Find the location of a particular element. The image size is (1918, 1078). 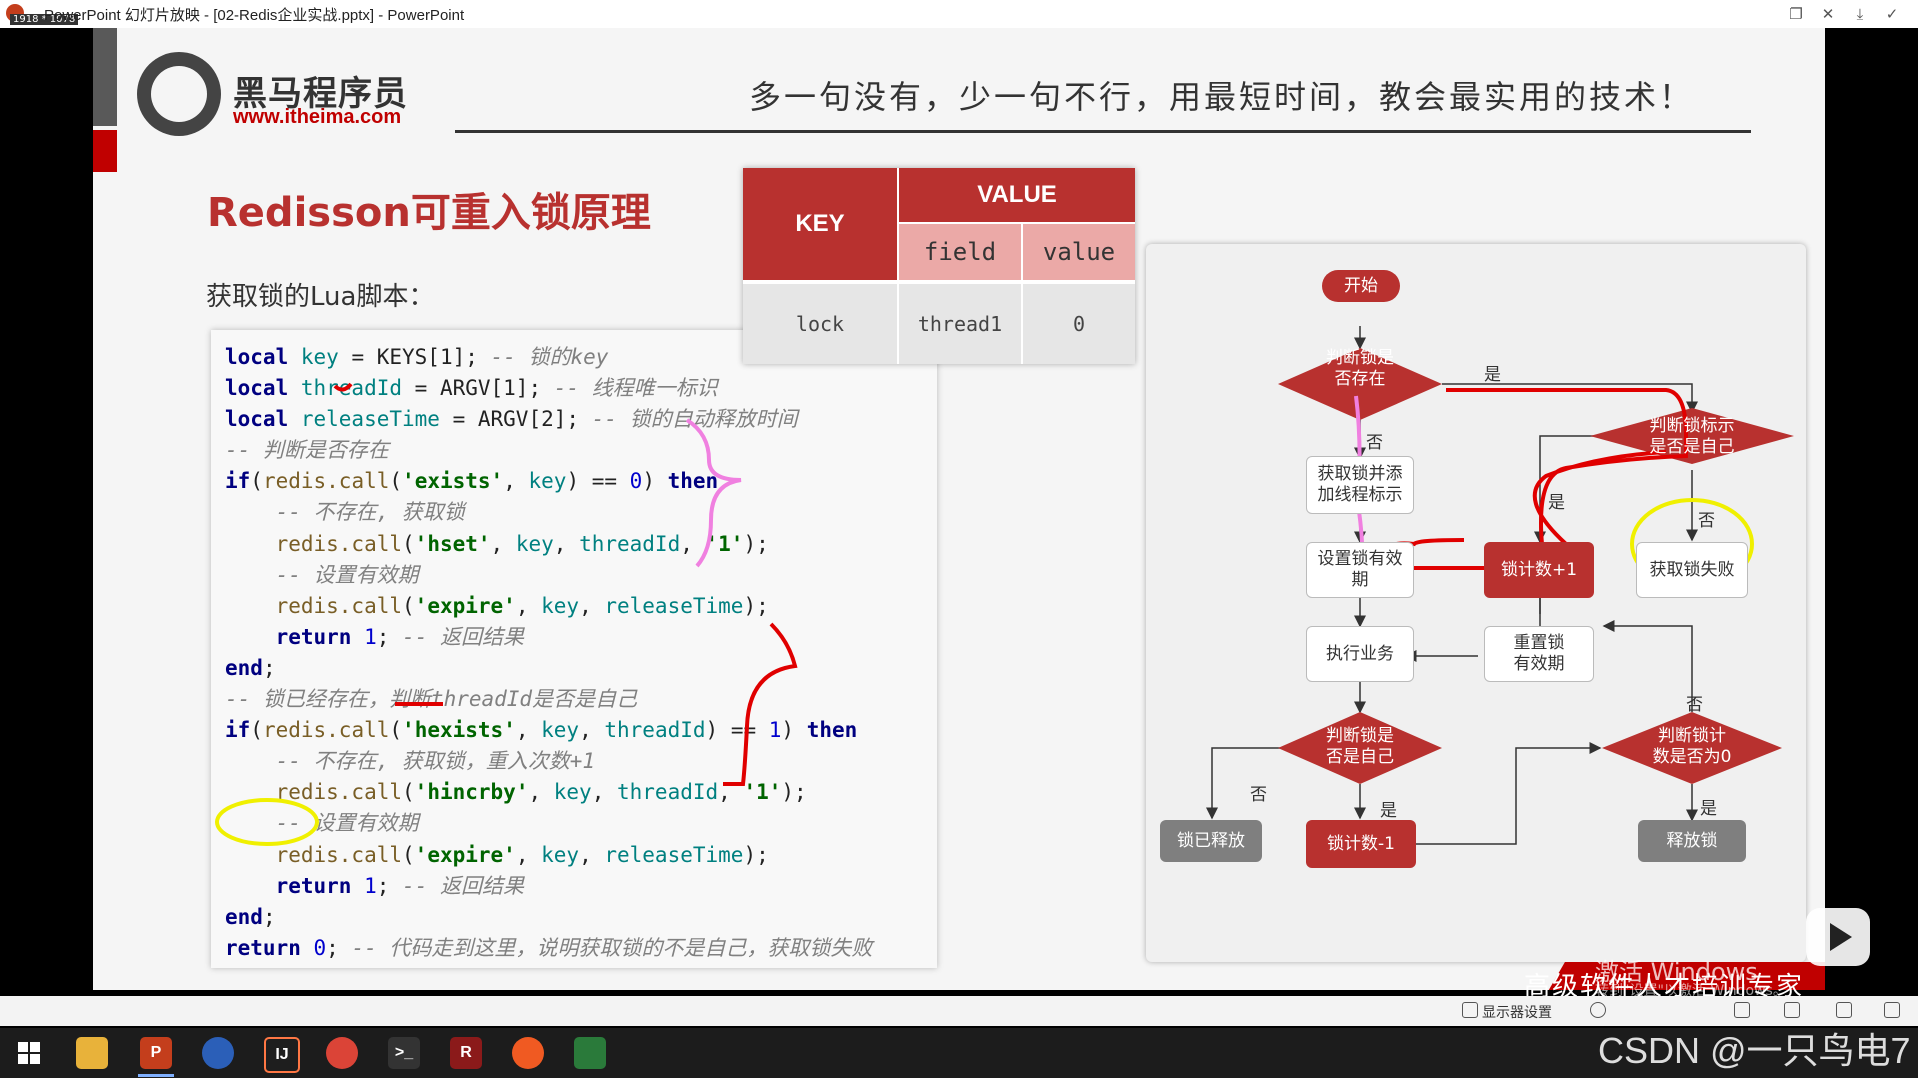

flow-set-expire: 设置锁有效 期 is located at coordinates (1360, 570).